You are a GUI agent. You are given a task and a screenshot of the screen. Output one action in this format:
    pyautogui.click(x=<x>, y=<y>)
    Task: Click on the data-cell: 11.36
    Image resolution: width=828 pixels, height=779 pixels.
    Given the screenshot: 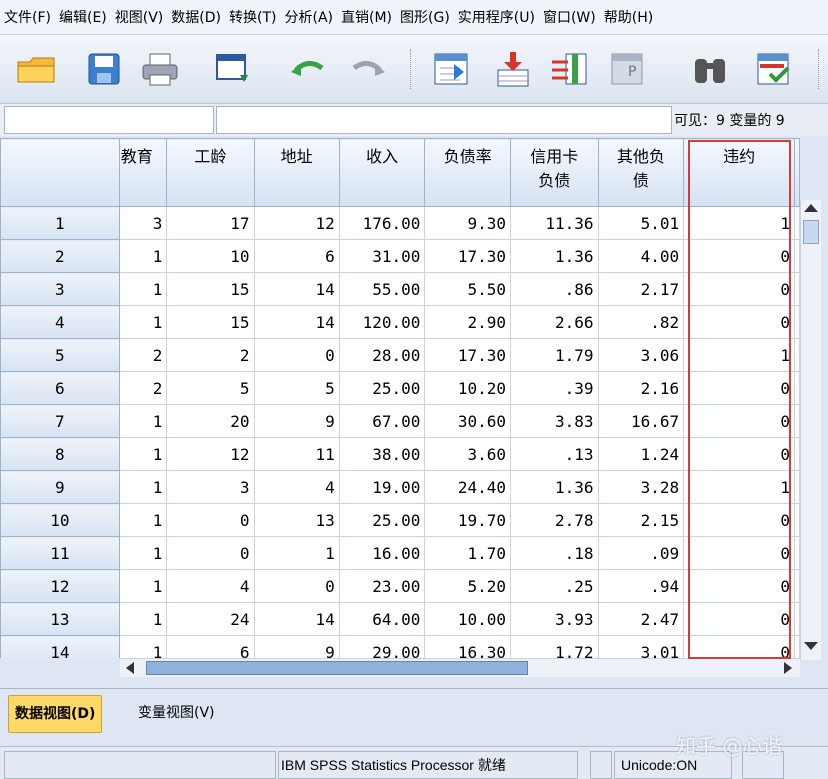 What is the action you would take?
    pyautogui.click(x=554, y=223)
    